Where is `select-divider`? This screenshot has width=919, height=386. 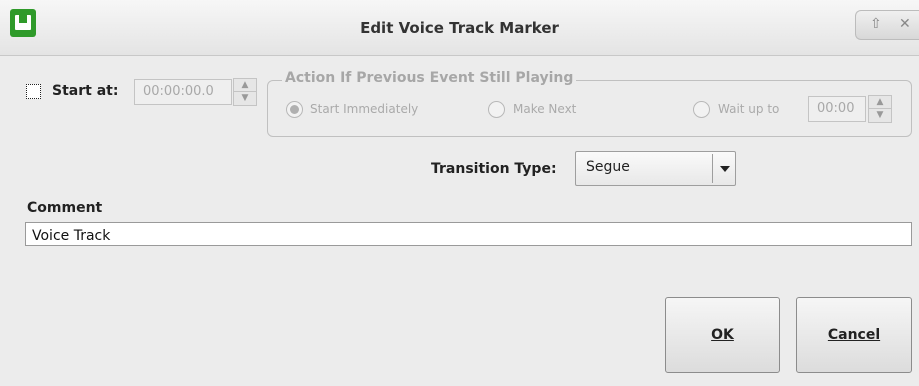
select-divider is located at coordinates (712, 168).